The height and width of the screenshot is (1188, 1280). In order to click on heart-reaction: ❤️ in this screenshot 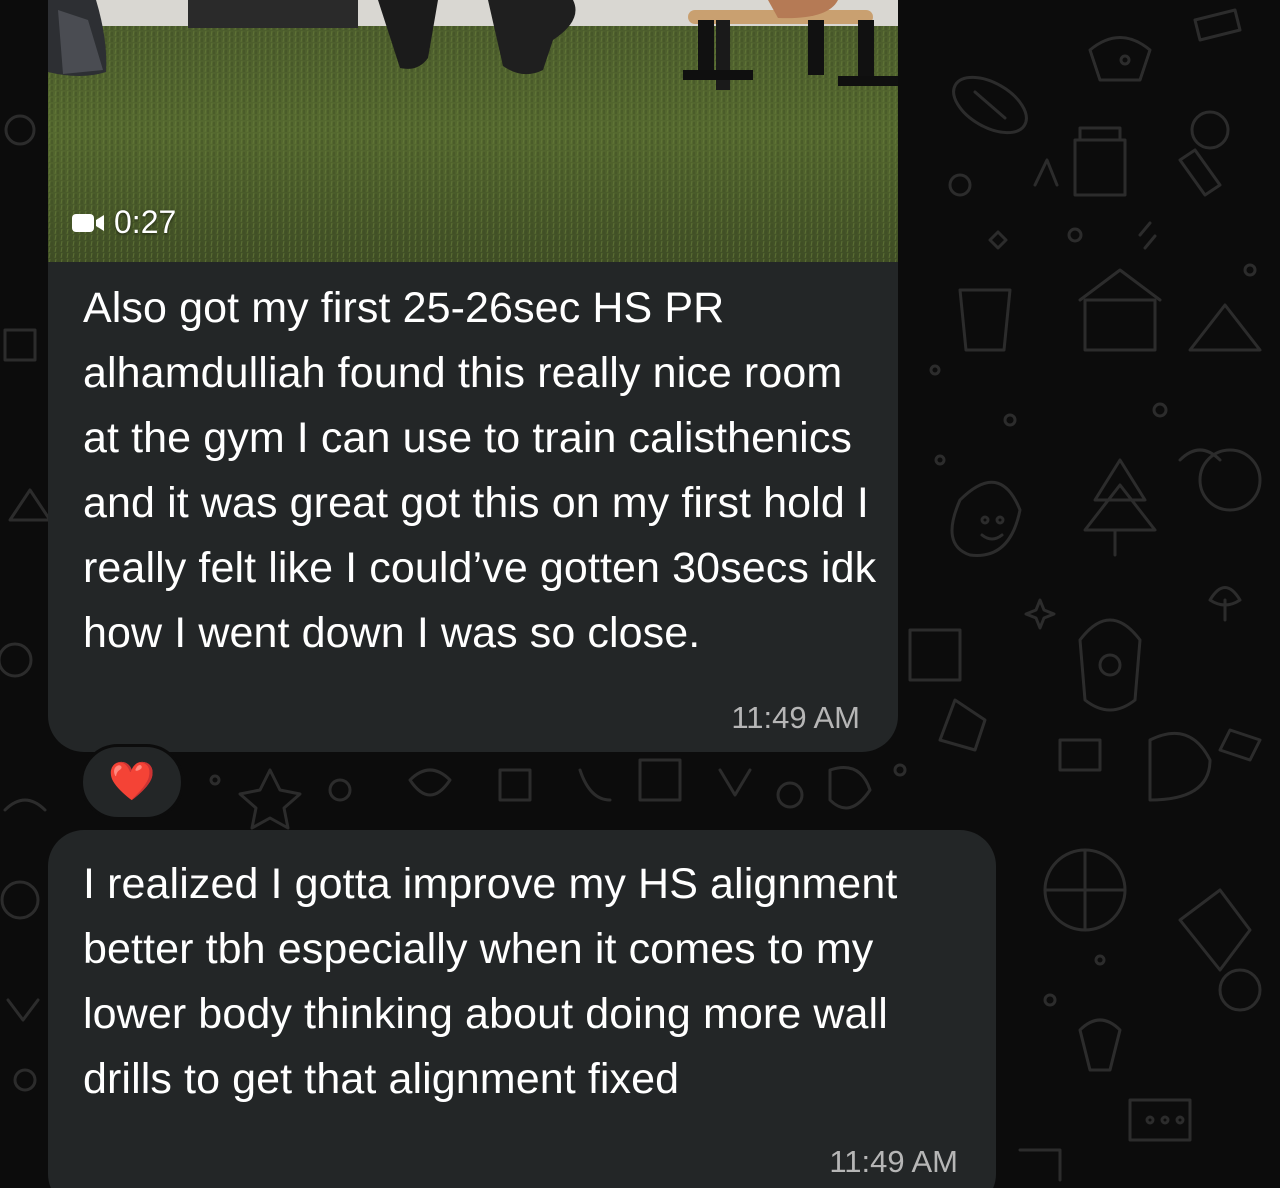, I will do `click(132, 782)`.